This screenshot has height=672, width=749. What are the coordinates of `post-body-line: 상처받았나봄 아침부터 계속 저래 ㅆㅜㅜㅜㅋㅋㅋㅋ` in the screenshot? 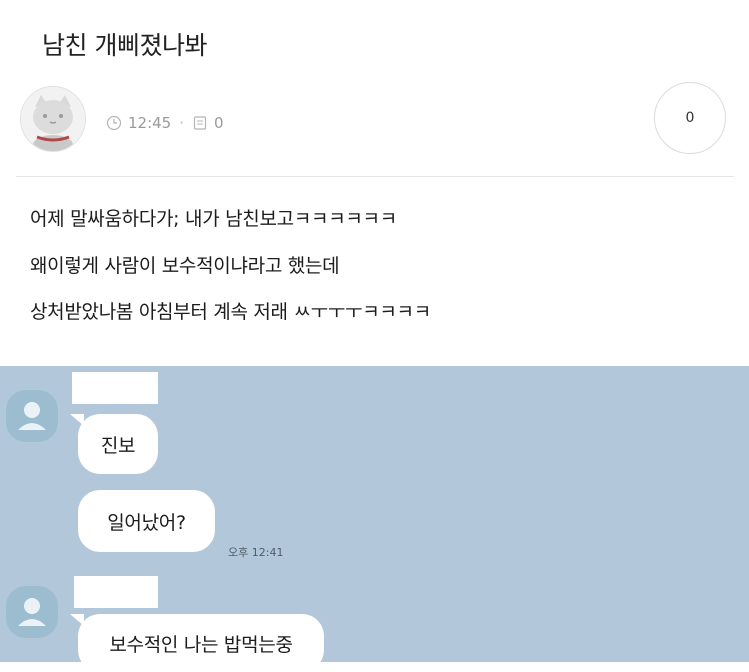 It's located at (230, 312).